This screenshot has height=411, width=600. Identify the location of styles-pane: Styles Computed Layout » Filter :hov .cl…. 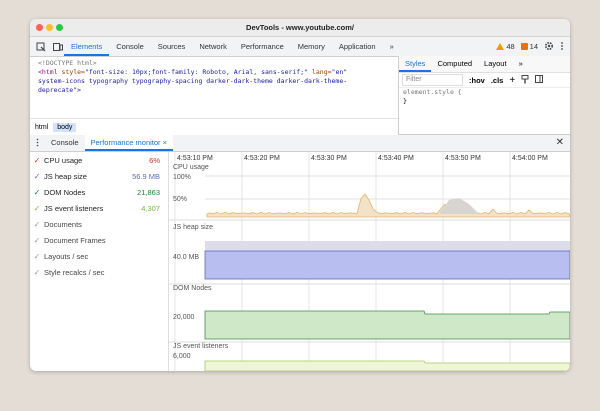
(484, 95).